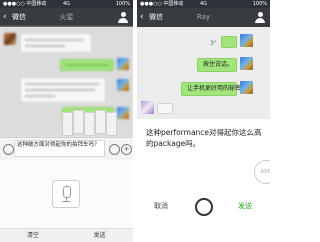 The image size is (320, 242). What do you see at coordinates (33, 235) in the screenshot?
I see `clear-button: 清空` at bounding box center [33, 235].